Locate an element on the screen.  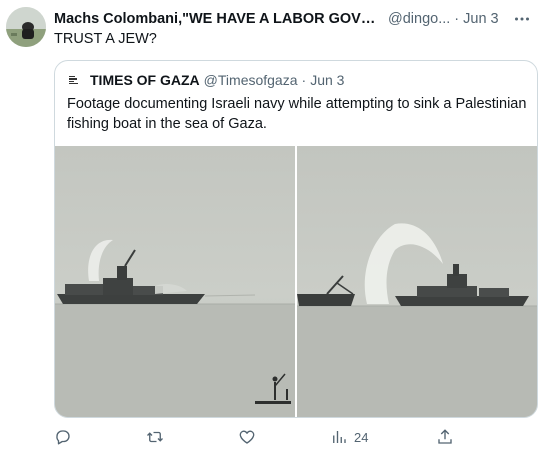
quoted-time: Jun 3 is located at coordinates (327, 80).